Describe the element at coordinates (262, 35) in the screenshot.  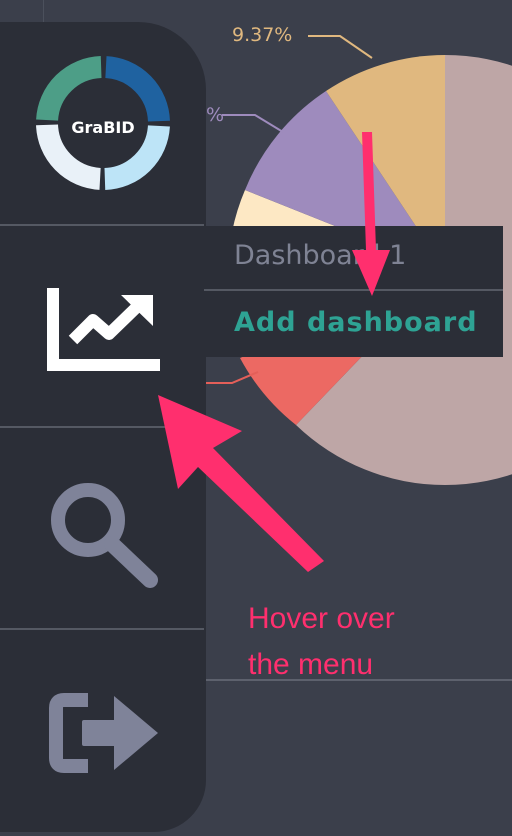
I see `pie-label-orange-pct: 9.37%` at that location.